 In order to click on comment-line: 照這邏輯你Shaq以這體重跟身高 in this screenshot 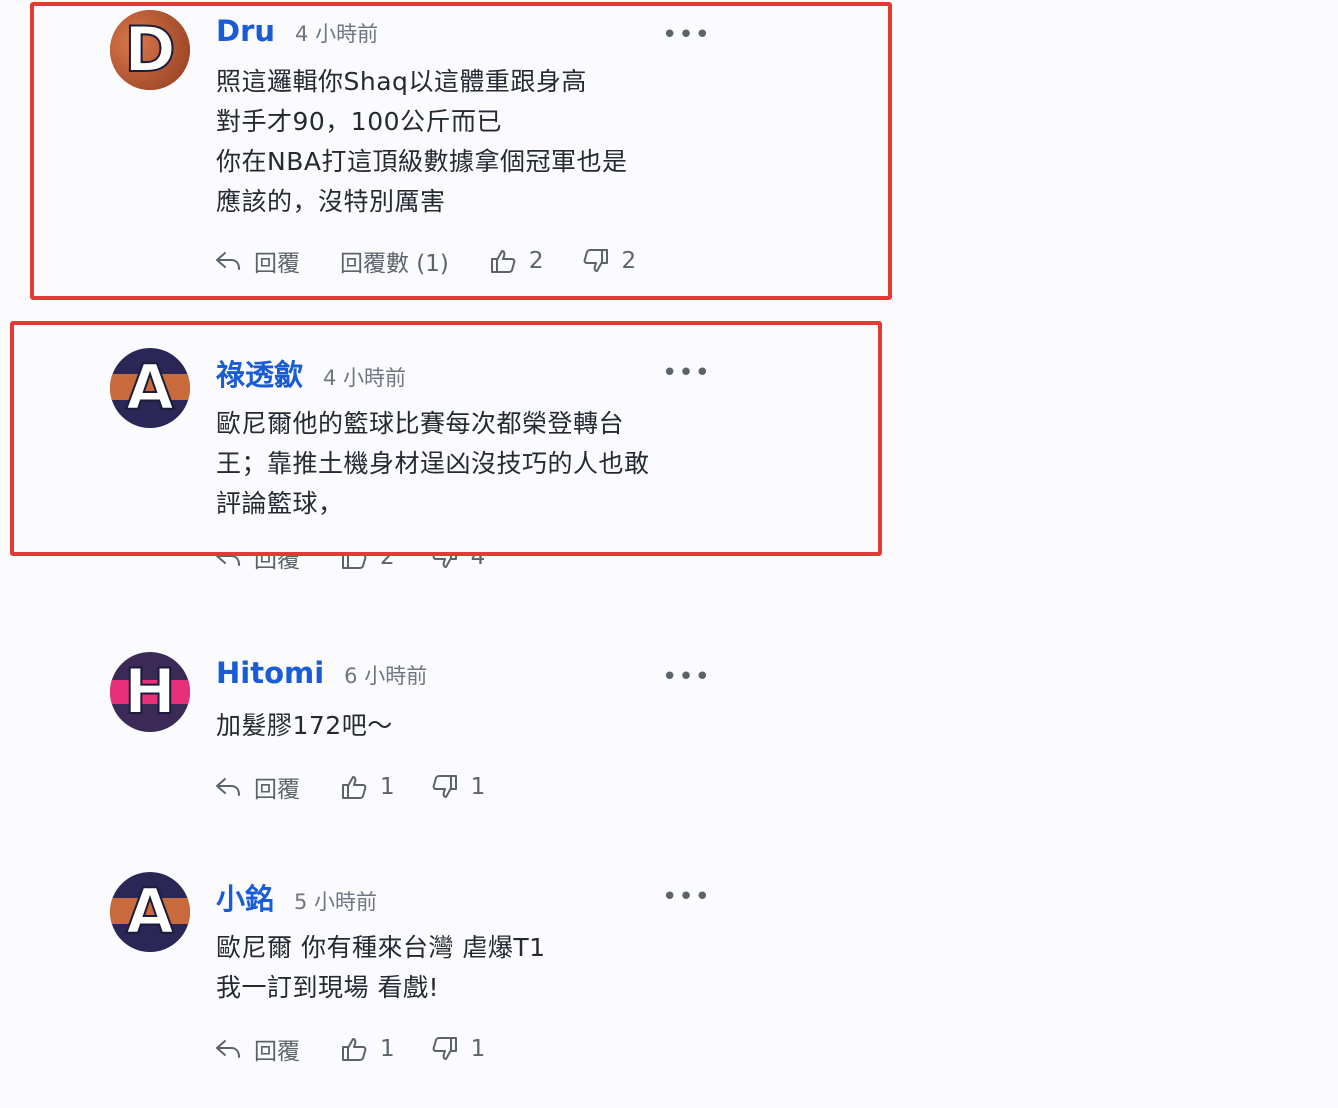, I will do `click(401, 81)`.